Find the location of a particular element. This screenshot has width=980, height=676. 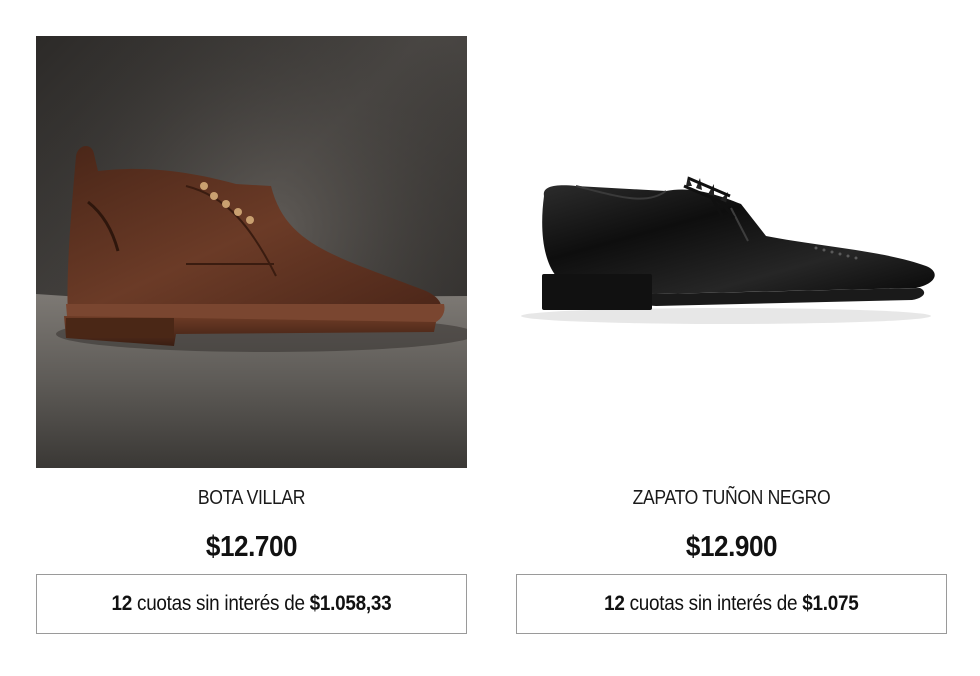

product-name: BOTA VILLAR is located at coordinates (251, 498).